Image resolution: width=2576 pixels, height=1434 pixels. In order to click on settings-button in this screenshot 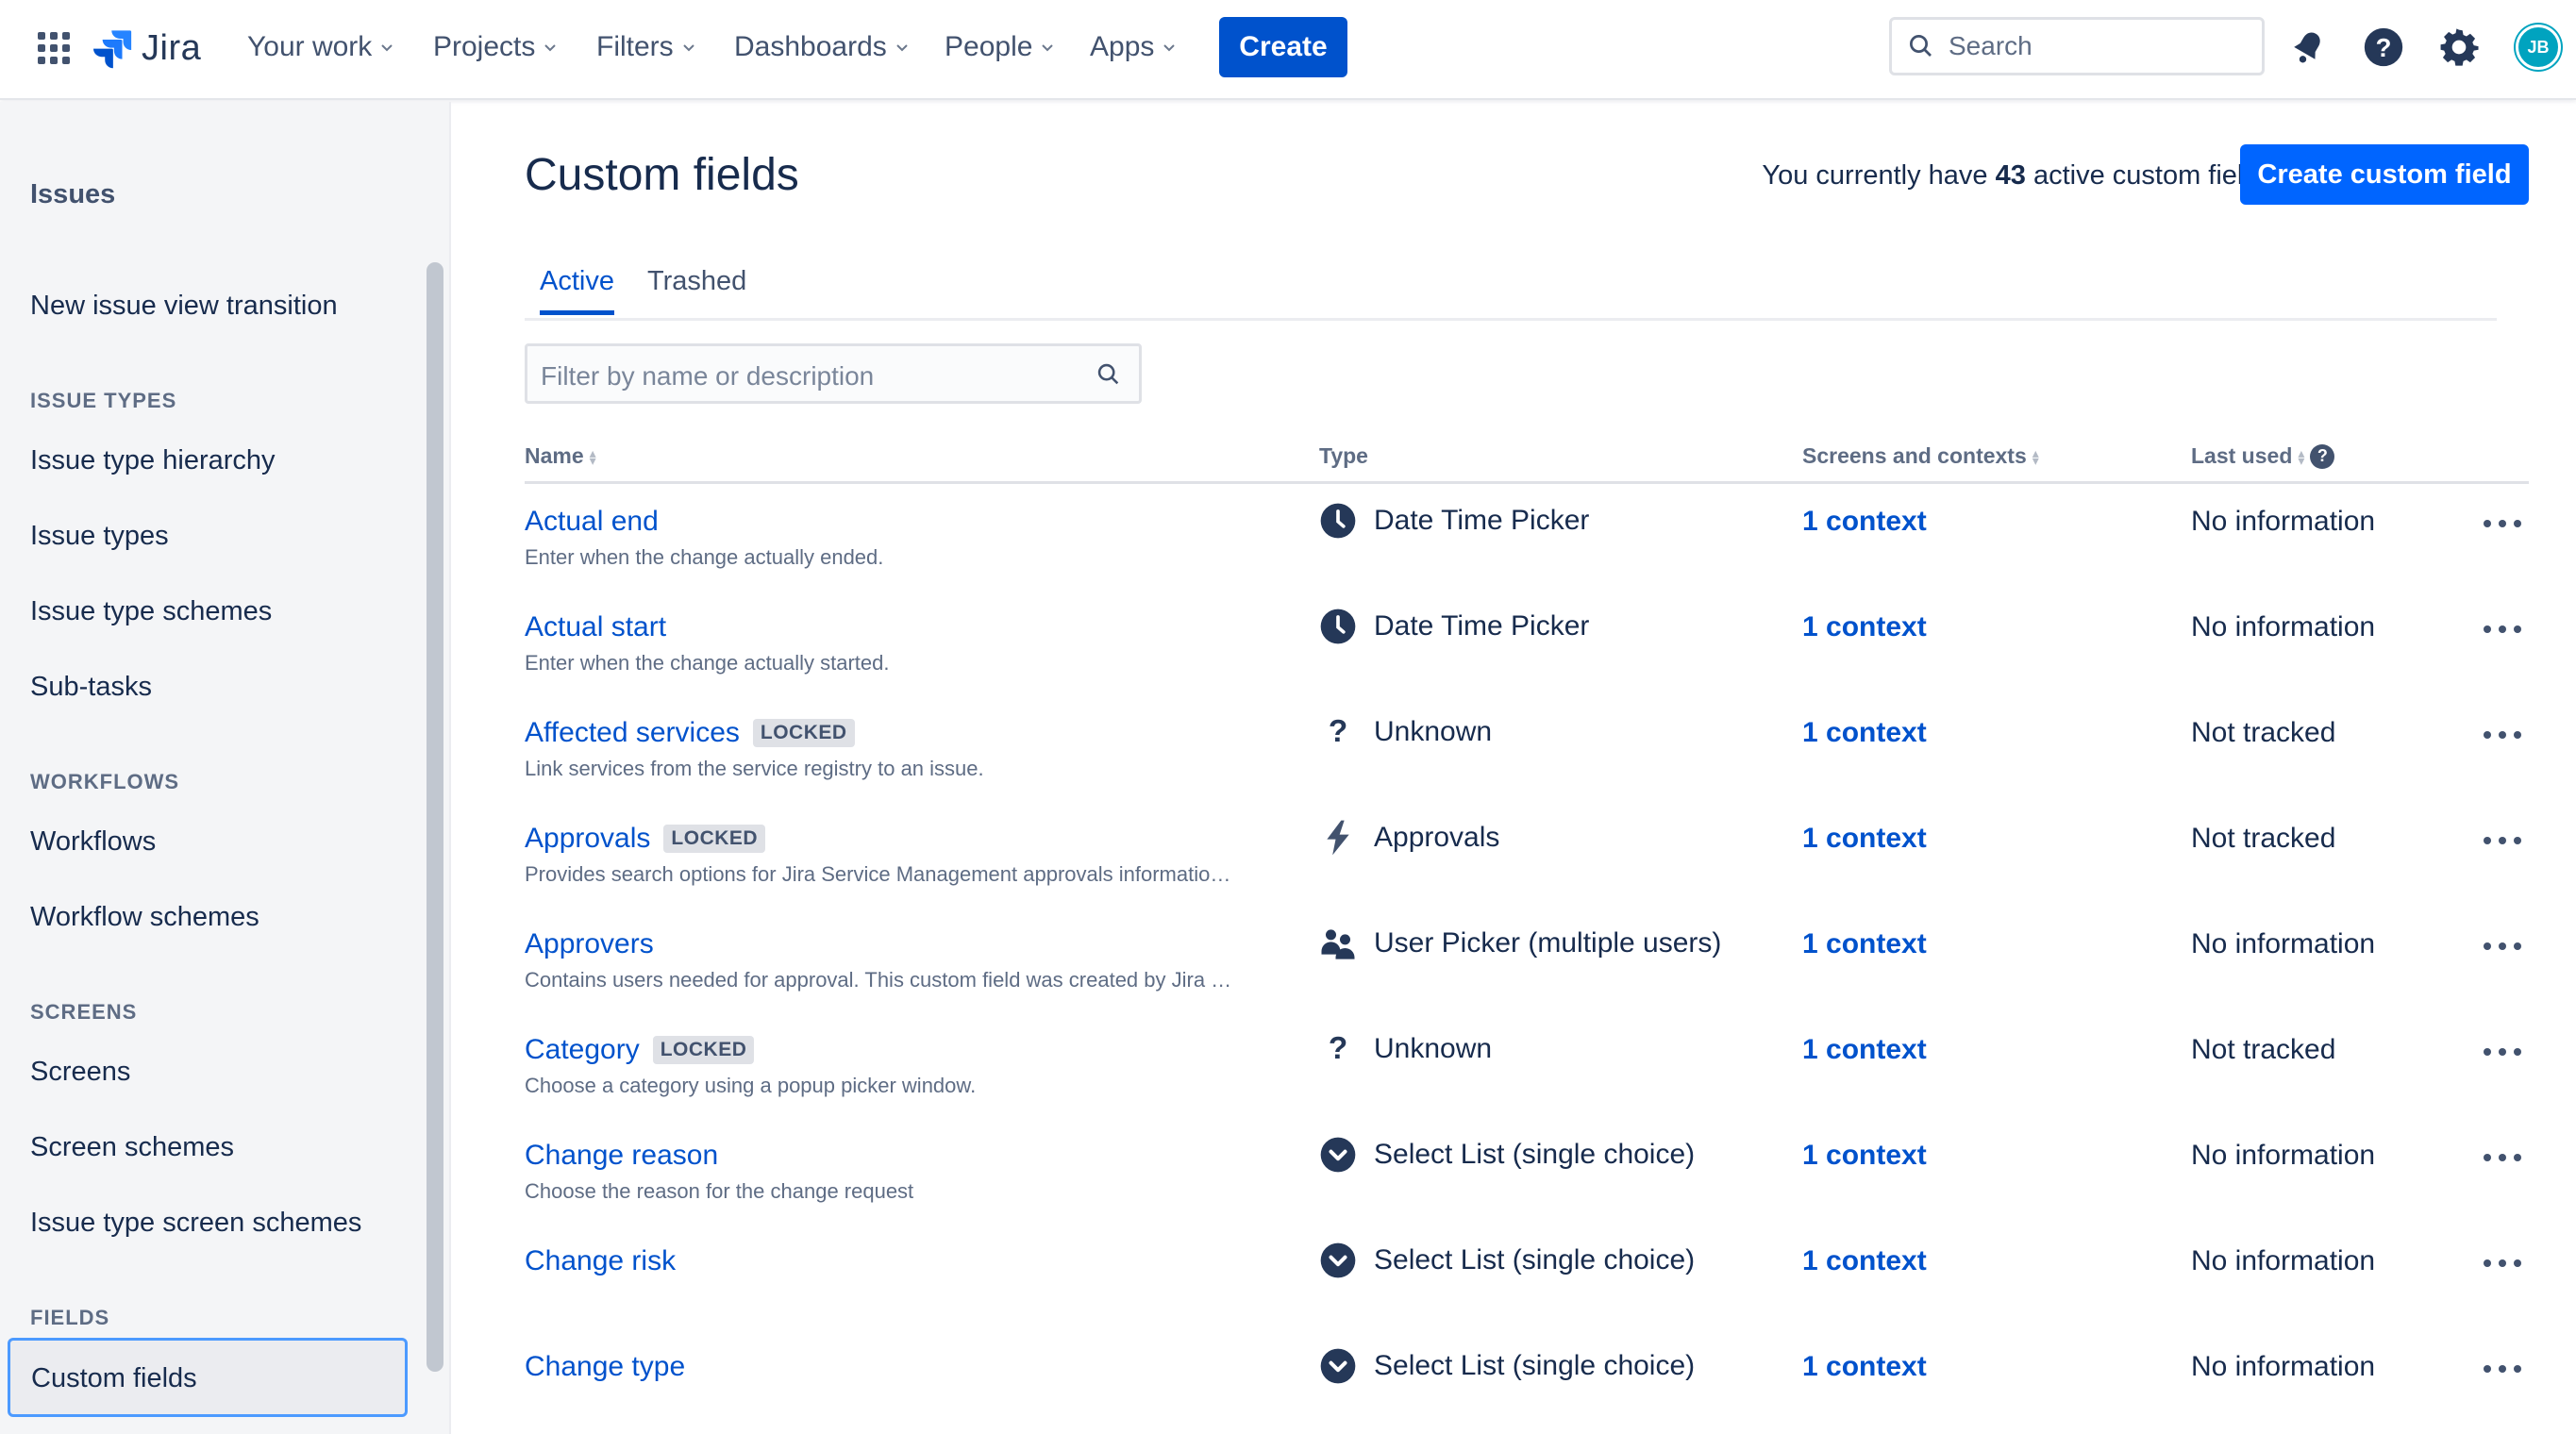, I will do `click(2459, 48)`.